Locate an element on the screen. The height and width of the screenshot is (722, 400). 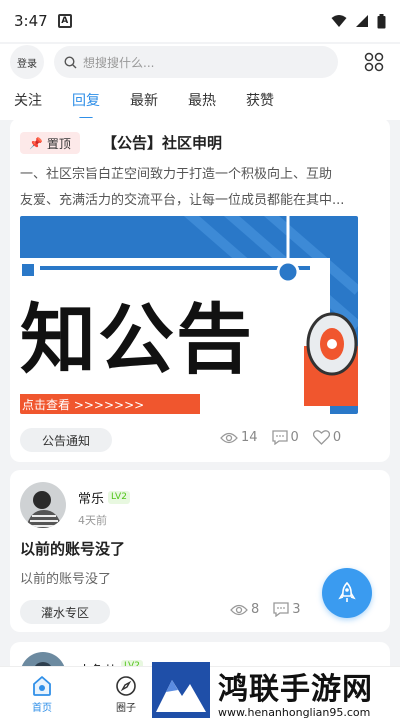
signal-icon is located at coordinates (362, 21).